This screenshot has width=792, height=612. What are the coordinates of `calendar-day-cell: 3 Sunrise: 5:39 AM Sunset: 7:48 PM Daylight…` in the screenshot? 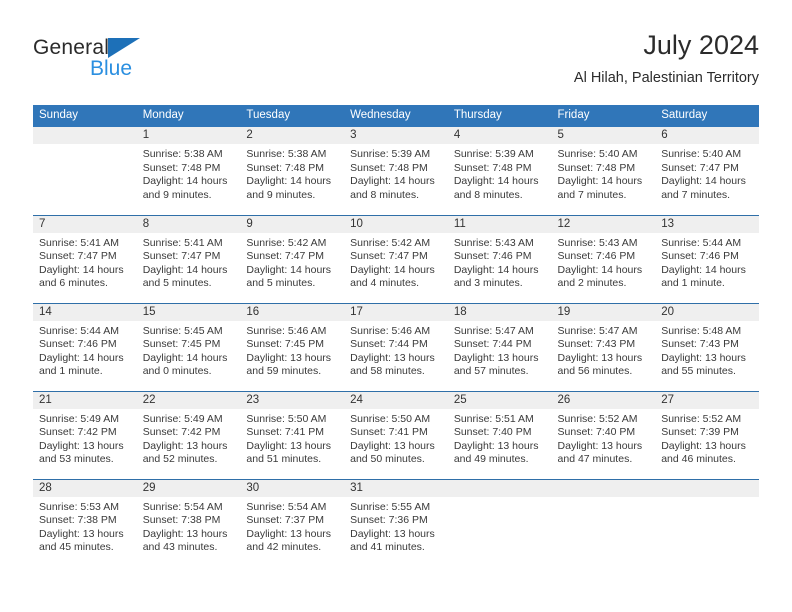 It's located at (396, 171).